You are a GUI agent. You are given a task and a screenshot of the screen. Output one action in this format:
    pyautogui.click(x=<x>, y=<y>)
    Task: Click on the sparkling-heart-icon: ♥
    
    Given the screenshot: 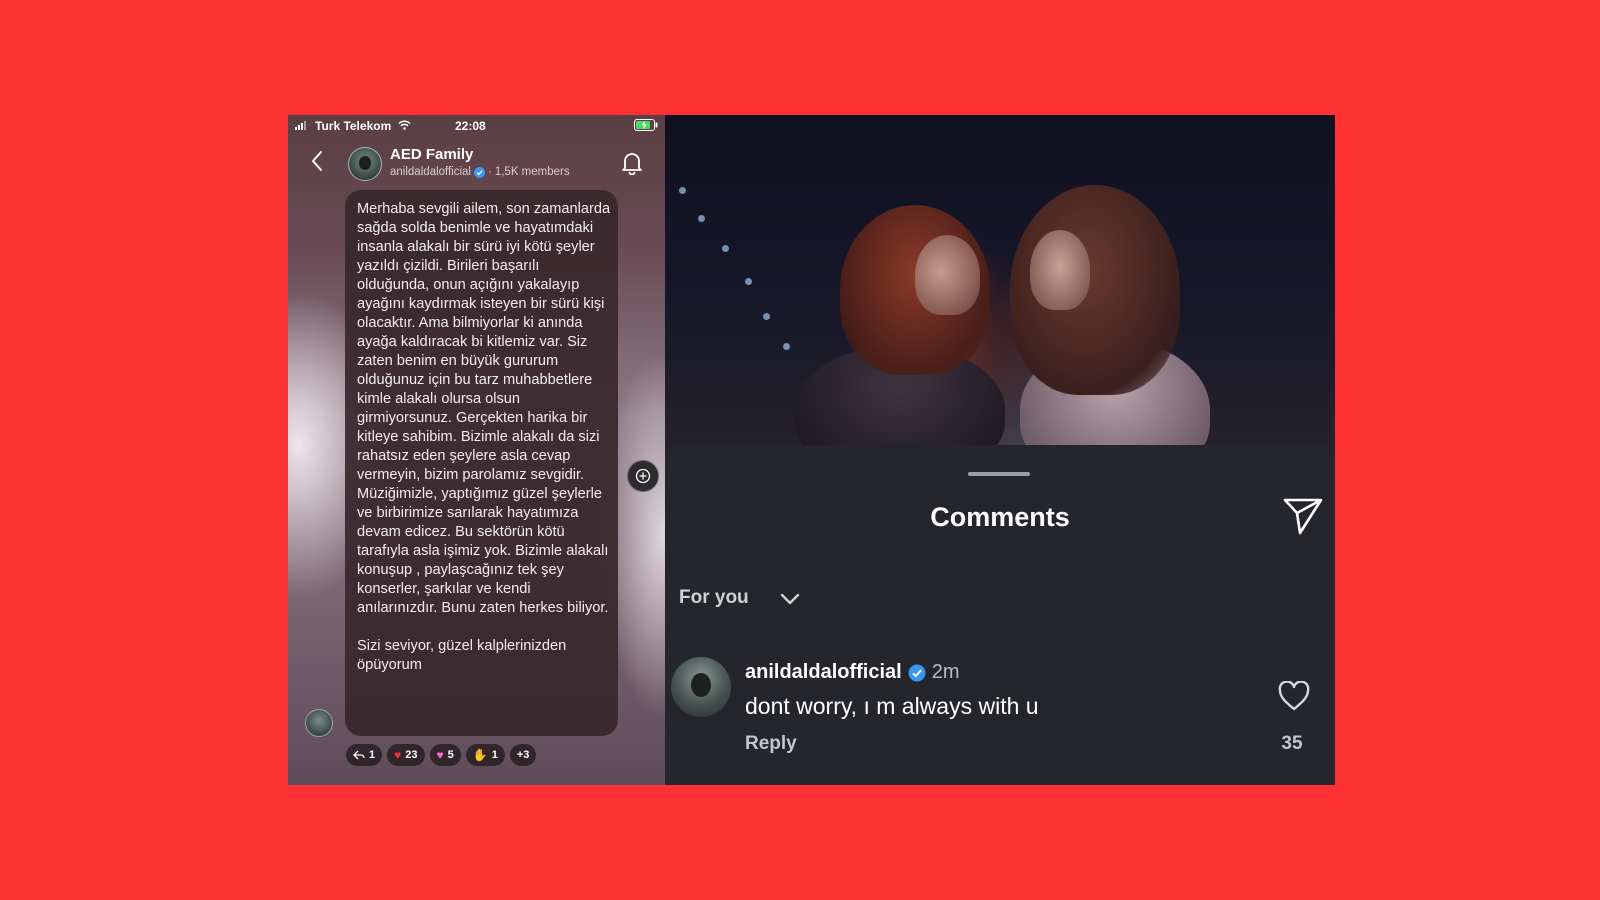 What is the action you would take?
    pyautogui.click(x=440, y=755)
    